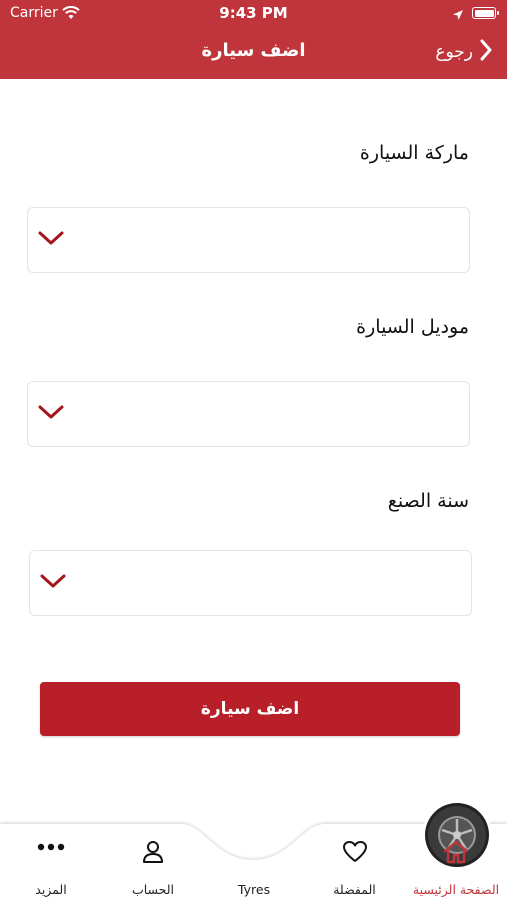 The width and height of the screenshot is (507, 900). I want to click on back-label: رجوع, so click(454, 52).